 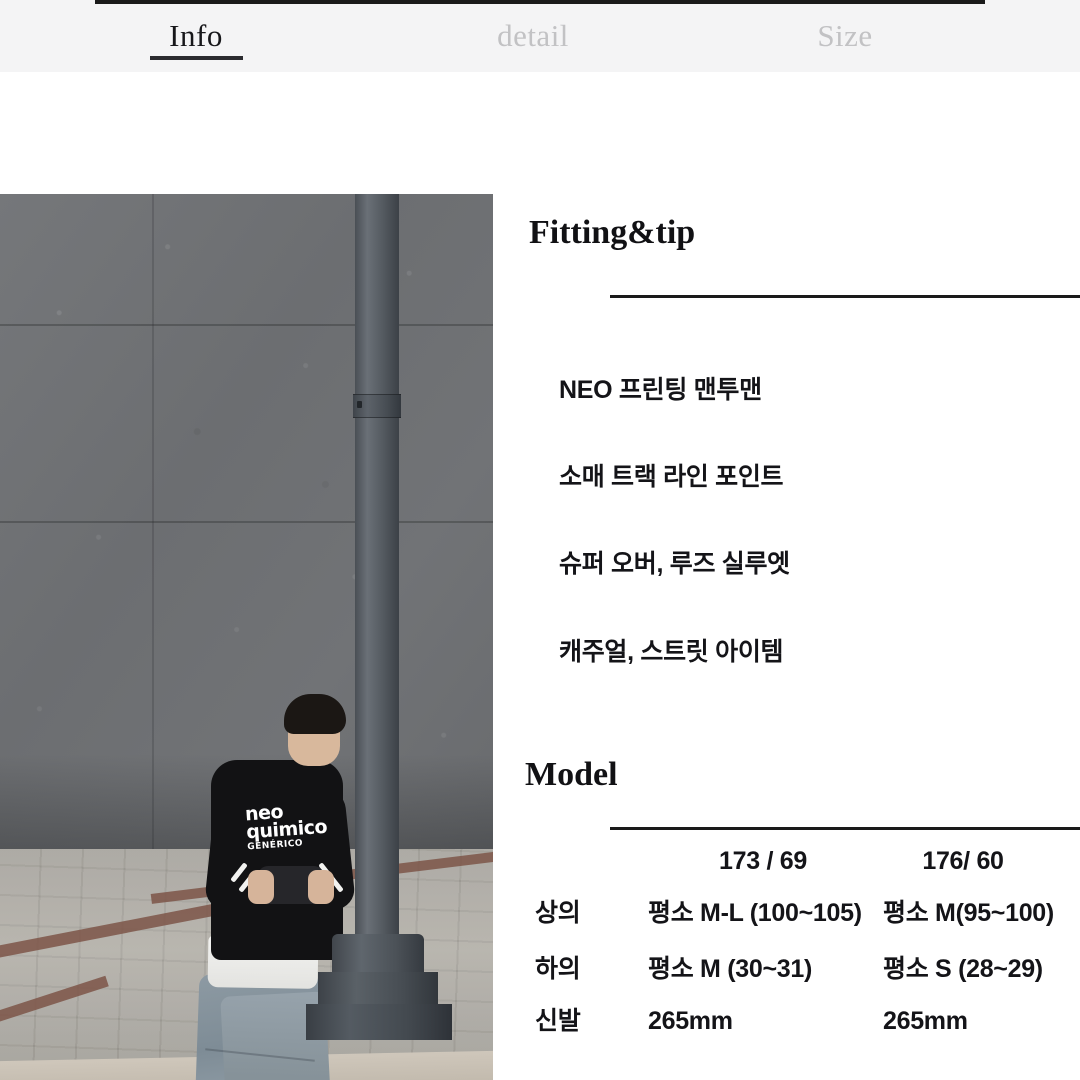 What do you see at coordinates (845, 37) in the screenshot?
I see `tab-size: Size` at bounding box center [845, 37].